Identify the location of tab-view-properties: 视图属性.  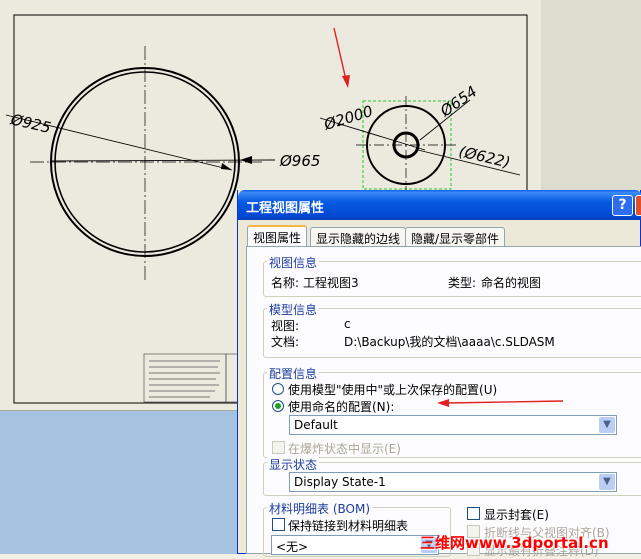
(277, 236).